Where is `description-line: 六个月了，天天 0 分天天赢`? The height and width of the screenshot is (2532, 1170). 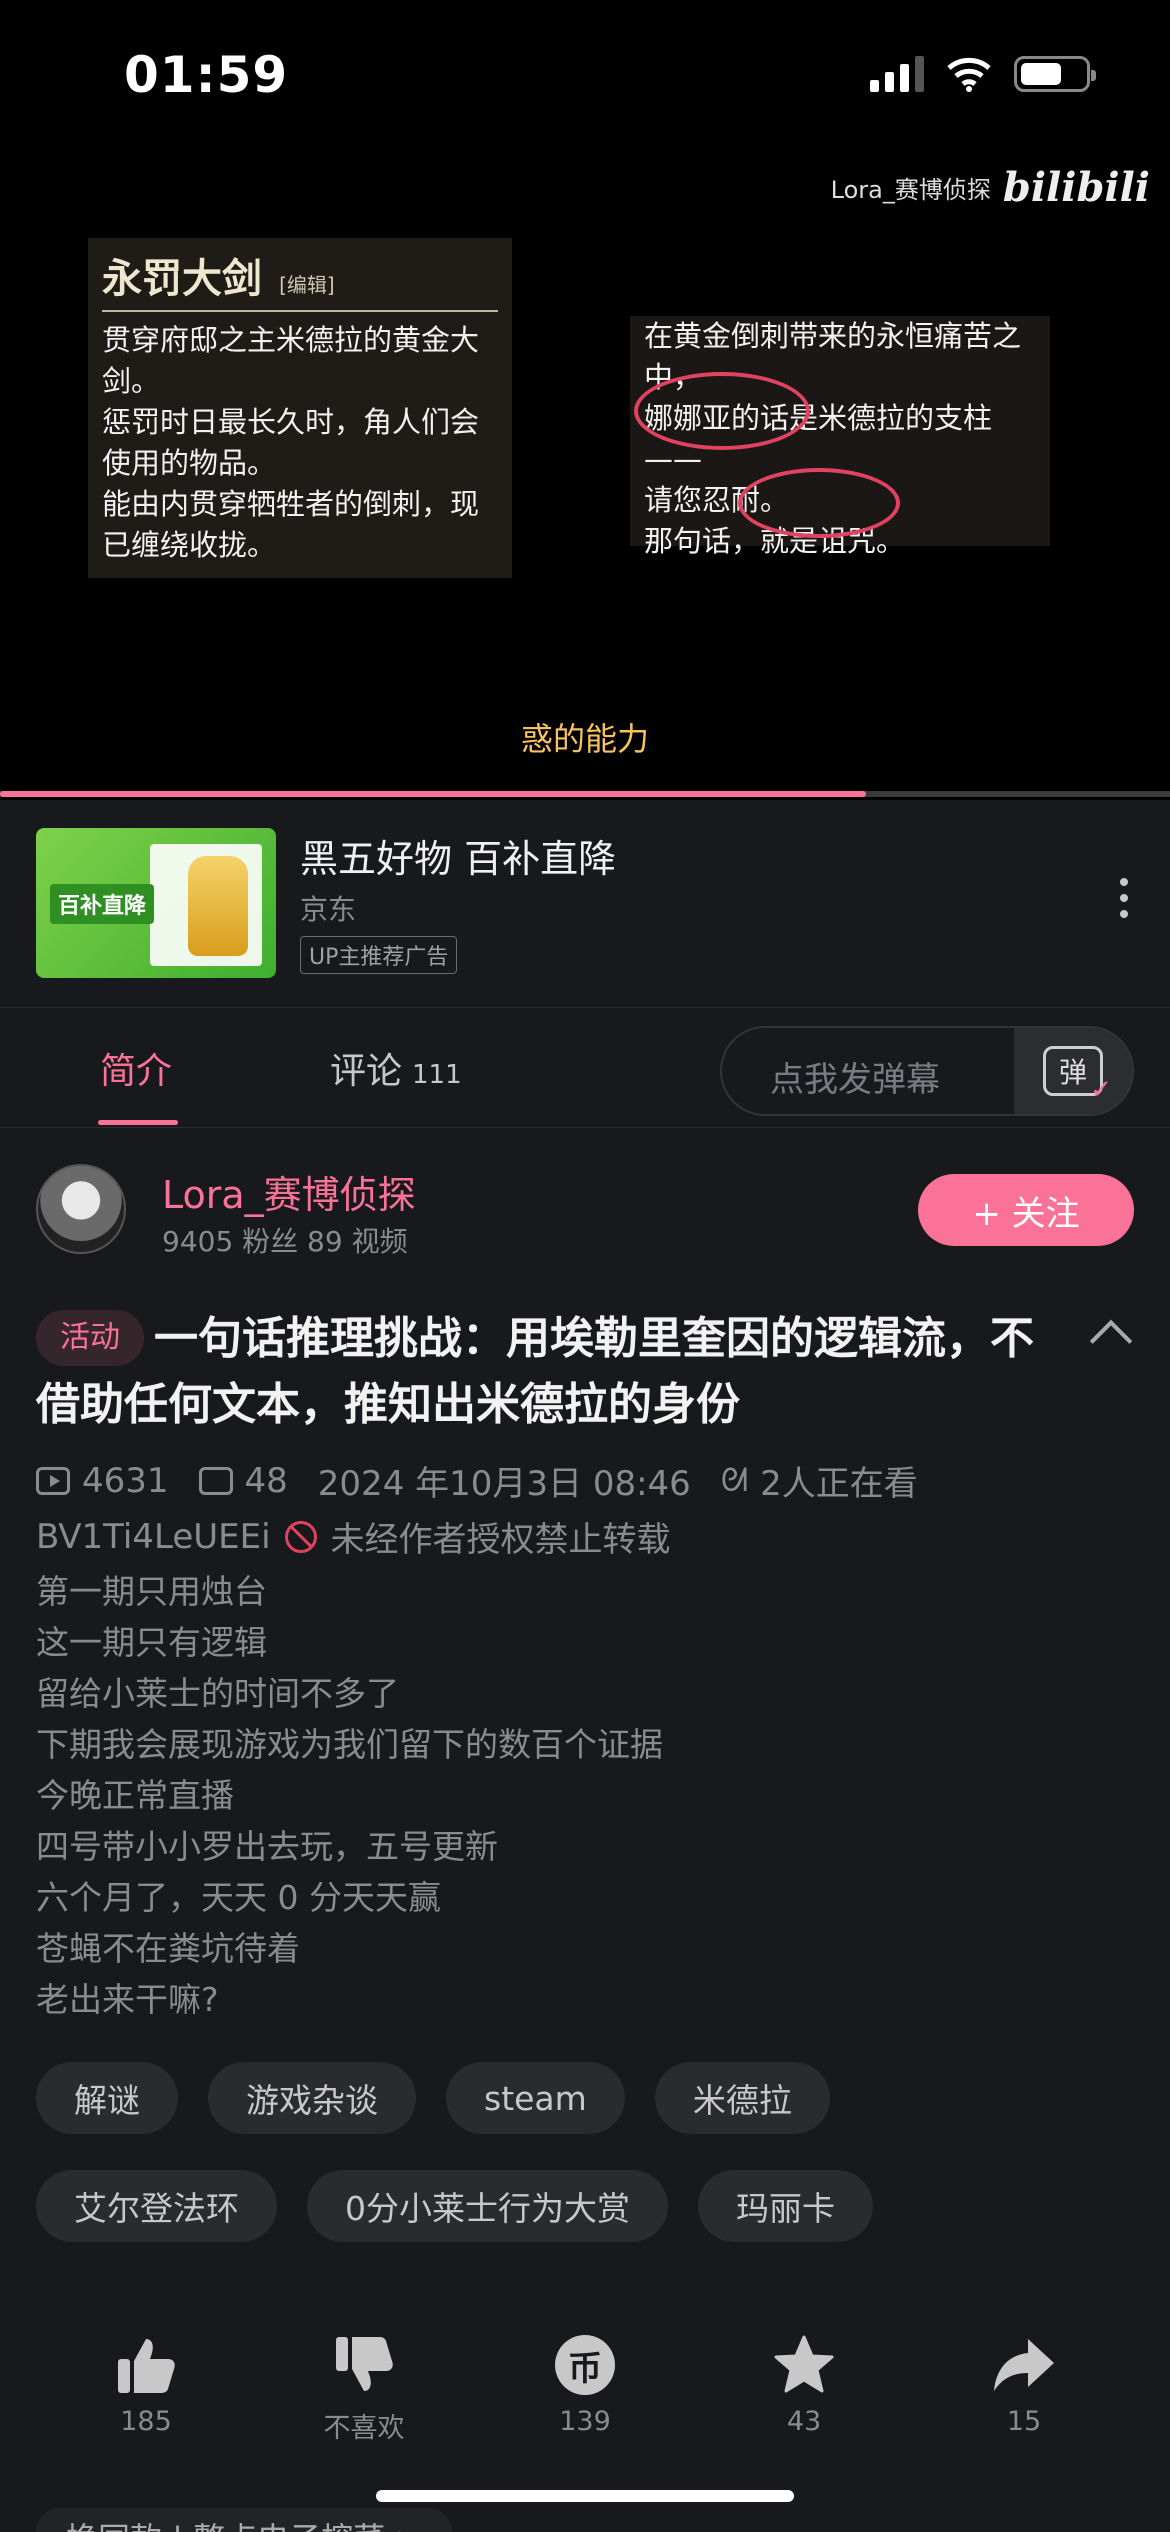 description-line: 六个月了，天天 0 分天天赢 is located at coordinates (238, 1897).